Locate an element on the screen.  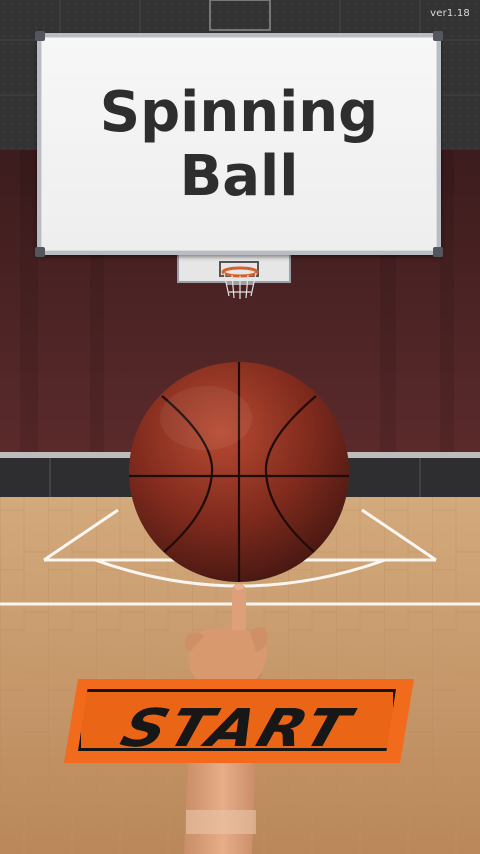
start-button: START is located at coordinates (239, 721).